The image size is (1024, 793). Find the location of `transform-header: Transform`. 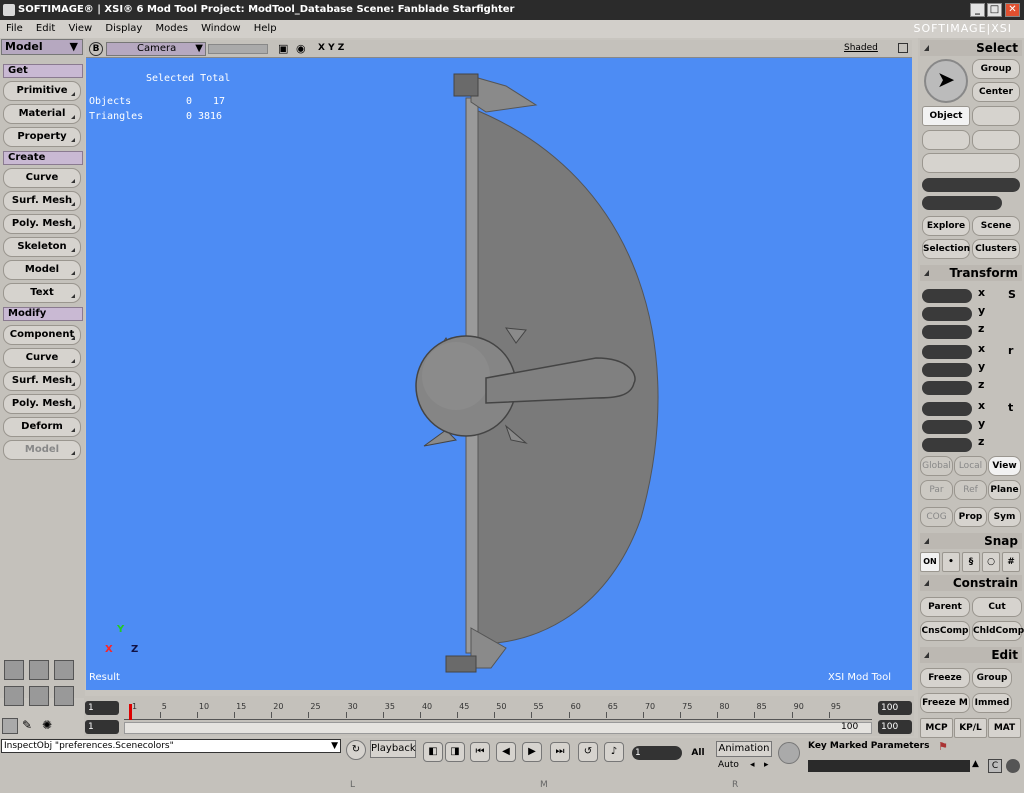

transform-header: Transform is located at coordinates (971, 273).